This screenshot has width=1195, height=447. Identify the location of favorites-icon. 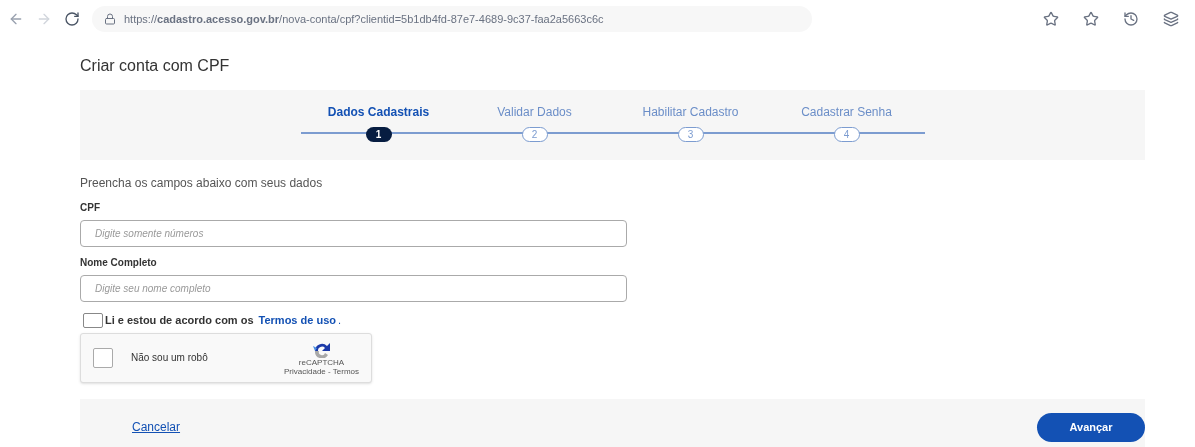
(1091, 19).